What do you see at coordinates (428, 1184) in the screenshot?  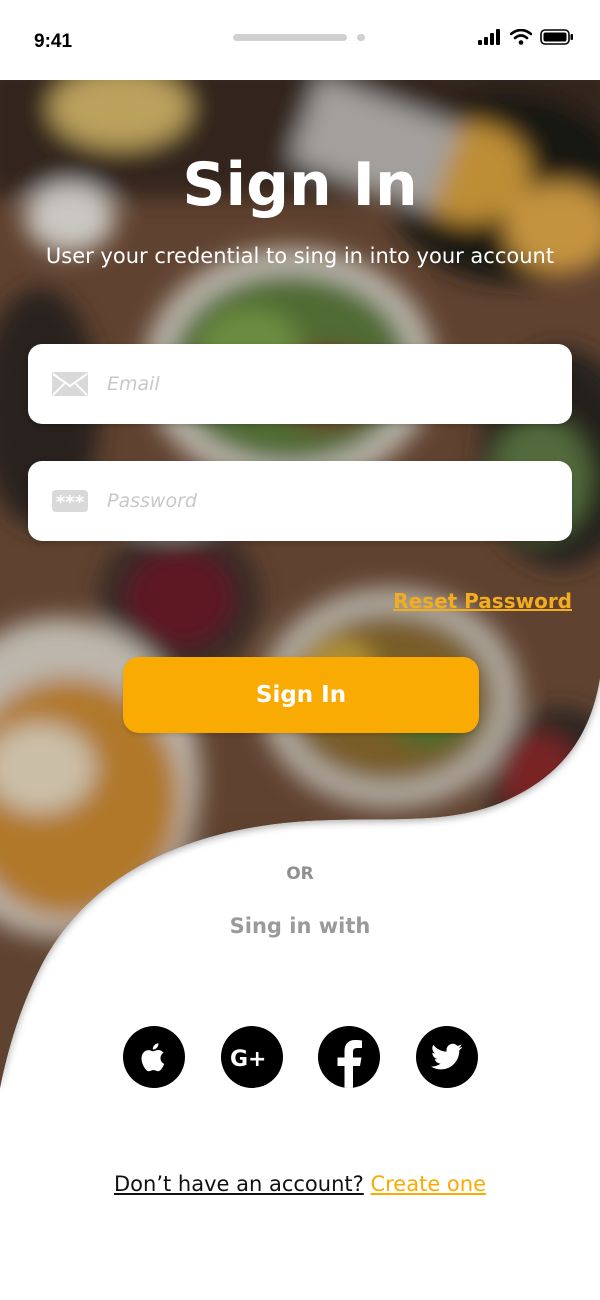 I see `create-account-link: Create one` at bounding box center [428, 1184].